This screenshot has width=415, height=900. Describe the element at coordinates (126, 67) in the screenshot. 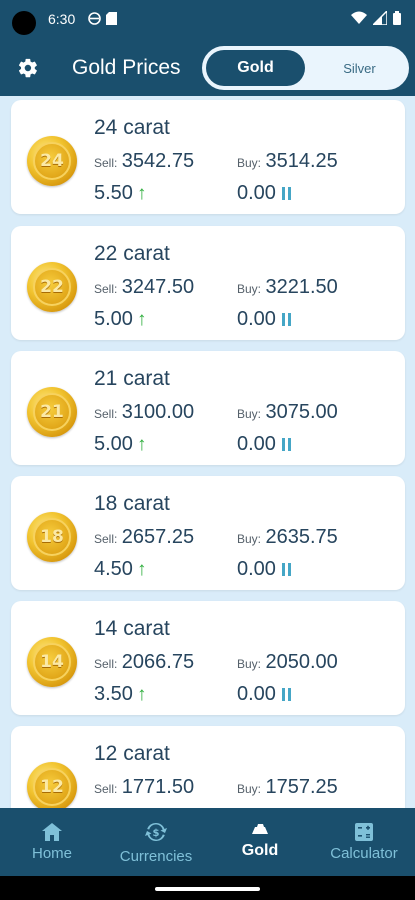

I see `app-title: Gold Prices` at that location.